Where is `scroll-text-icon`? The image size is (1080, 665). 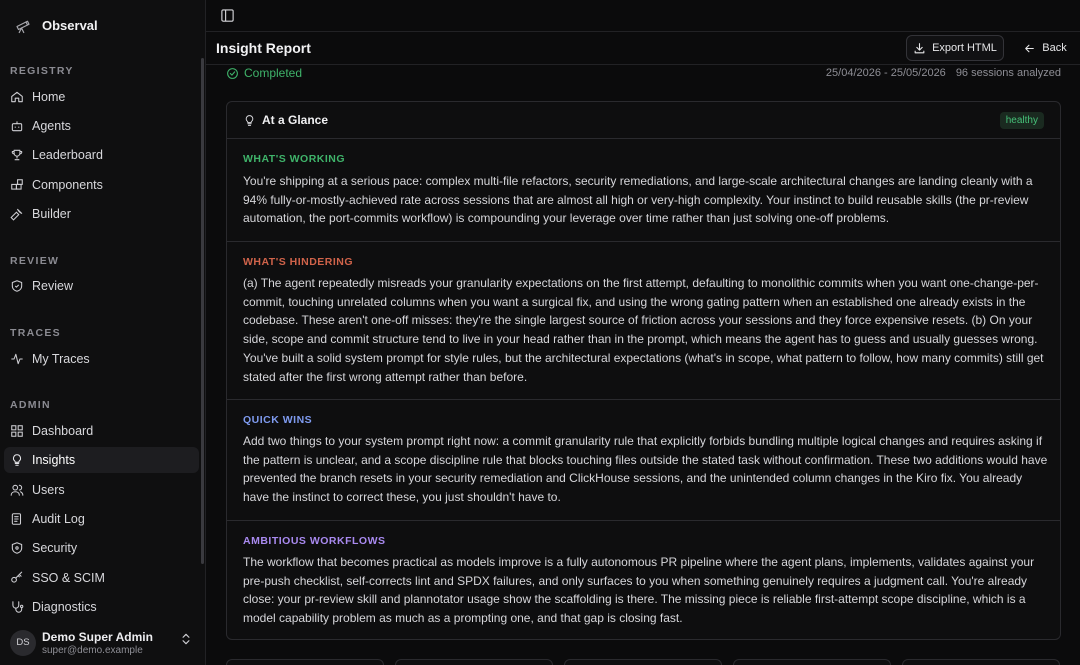
scroll-text-icon is located at coordinates (16, 519).